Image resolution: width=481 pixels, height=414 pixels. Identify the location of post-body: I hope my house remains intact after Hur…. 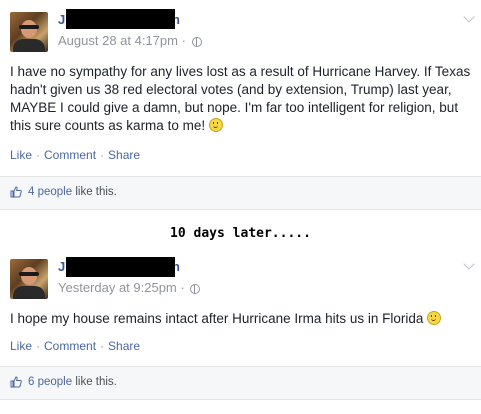
(241, 319).